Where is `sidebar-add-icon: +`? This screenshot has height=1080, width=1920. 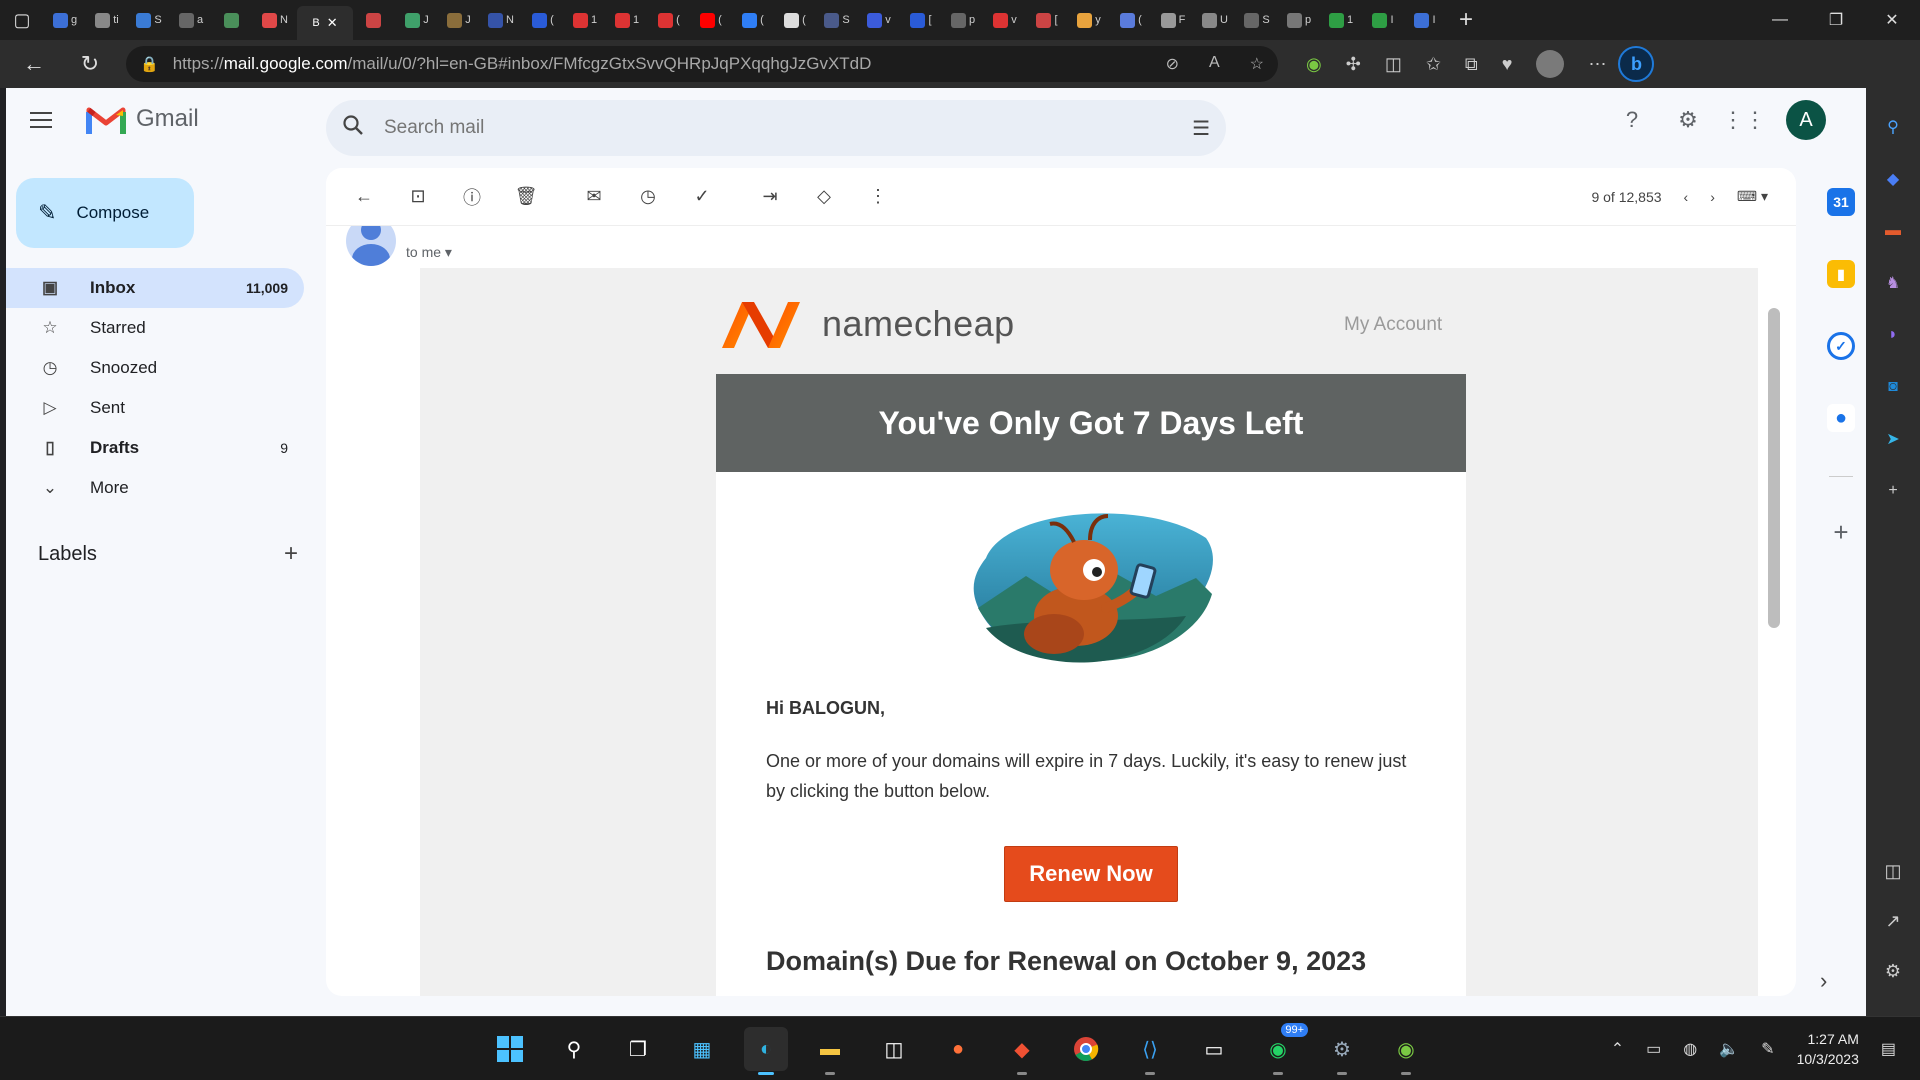
sidebar-add-icon: + is located at coordinates (1893, 491).